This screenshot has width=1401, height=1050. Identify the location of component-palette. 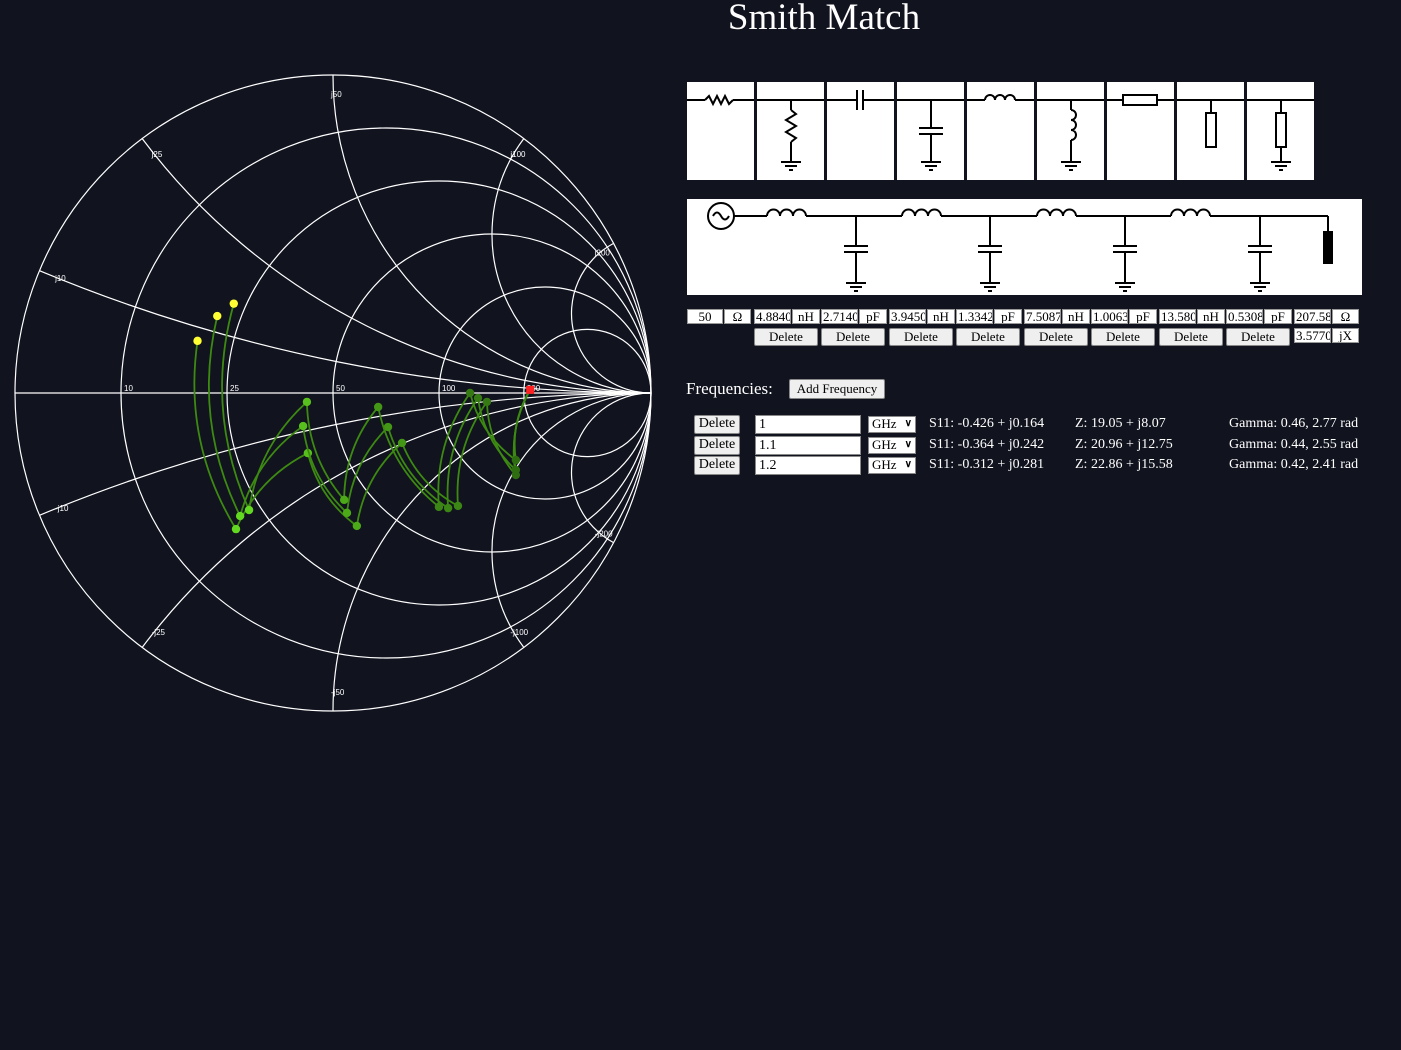
(1000, 131).